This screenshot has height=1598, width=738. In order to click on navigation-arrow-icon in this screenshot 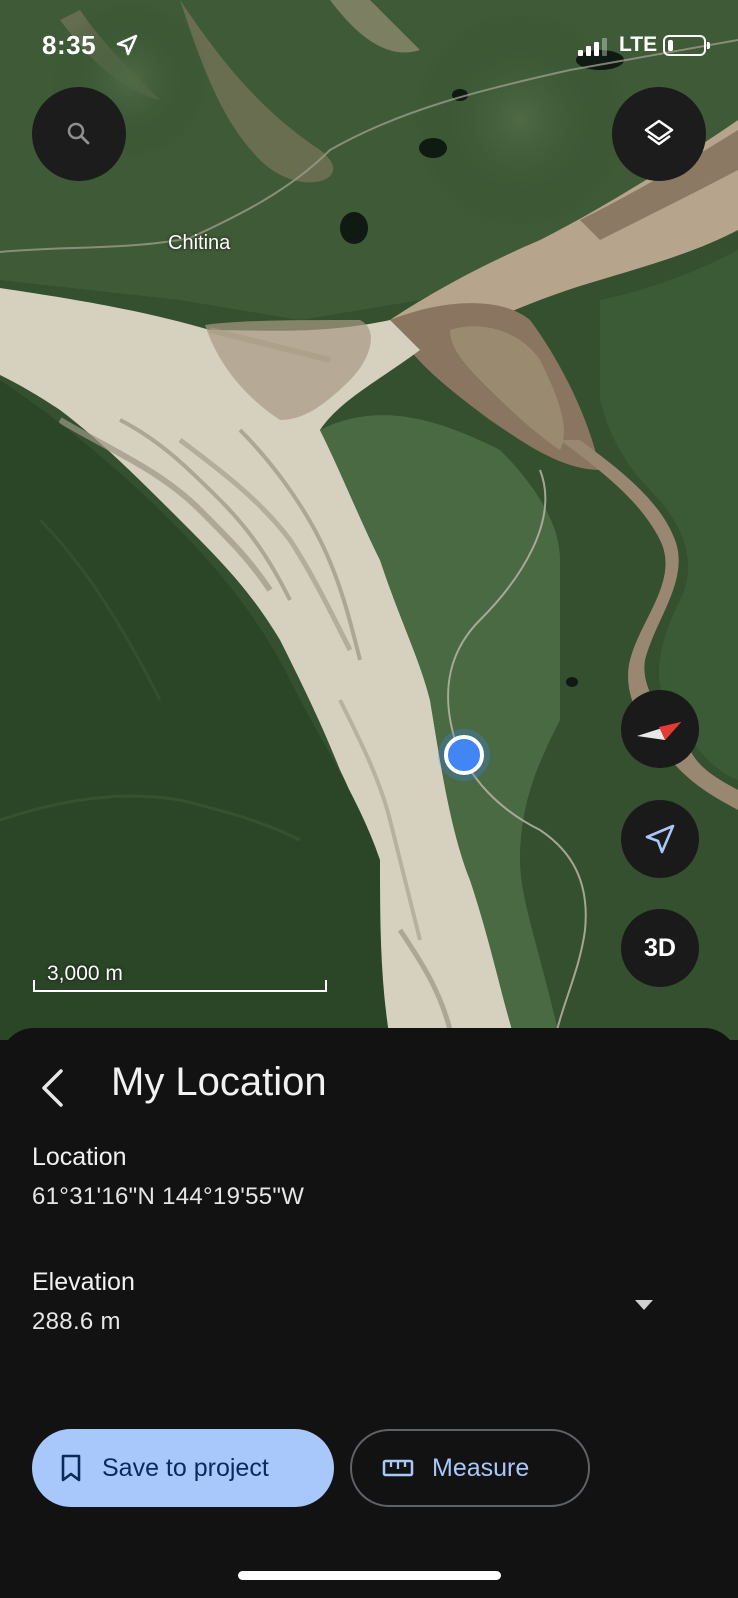, I will do `click(660, 839)`.